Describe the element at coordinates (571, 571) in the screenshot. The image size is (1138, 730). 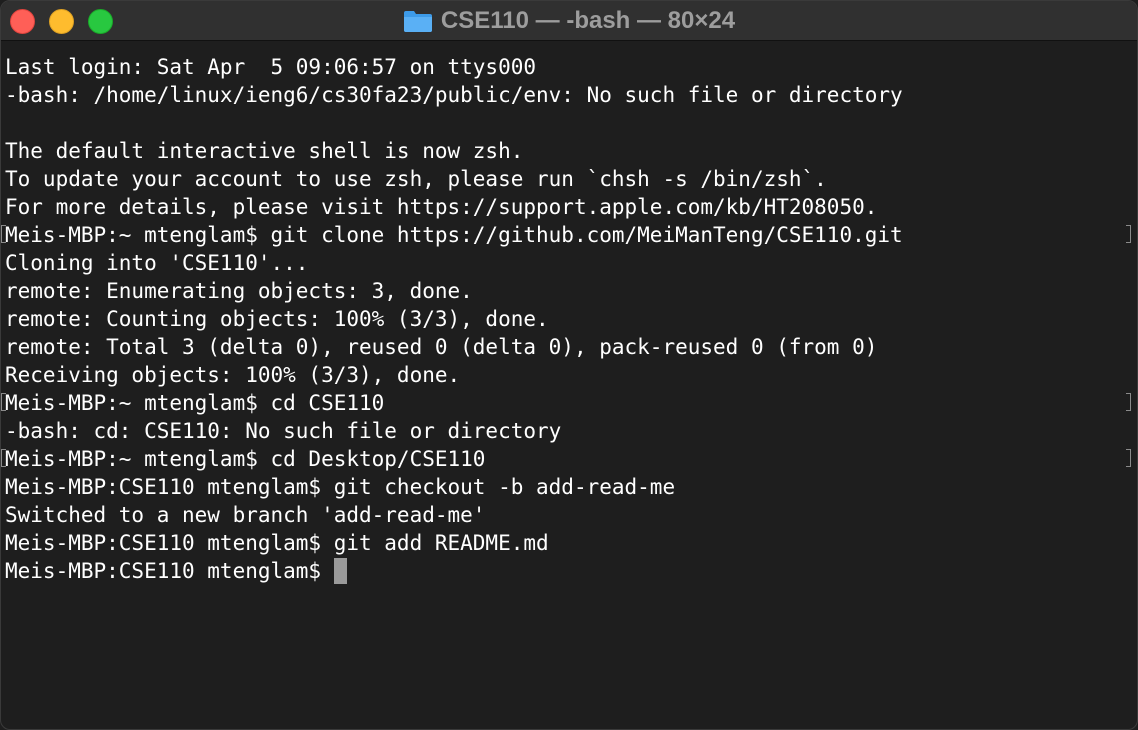
I see `prompt-line: Meis-MBP:CSE110 mtenglam$` at that location.